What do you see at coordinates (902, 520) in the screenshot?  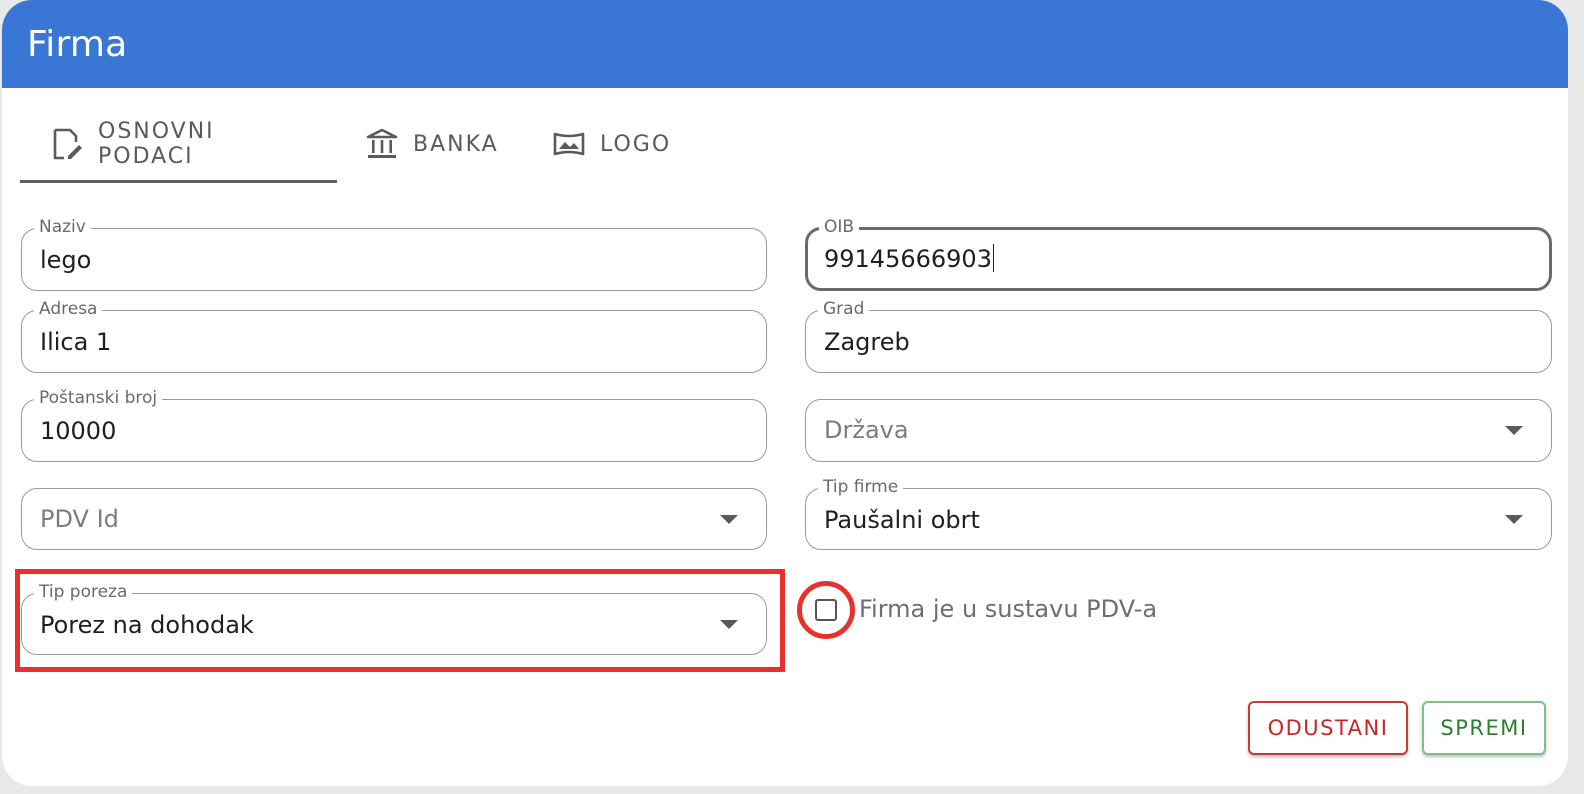 I see `tip-firme-value: Paušalni obrt` at bounding box center [902, 520].